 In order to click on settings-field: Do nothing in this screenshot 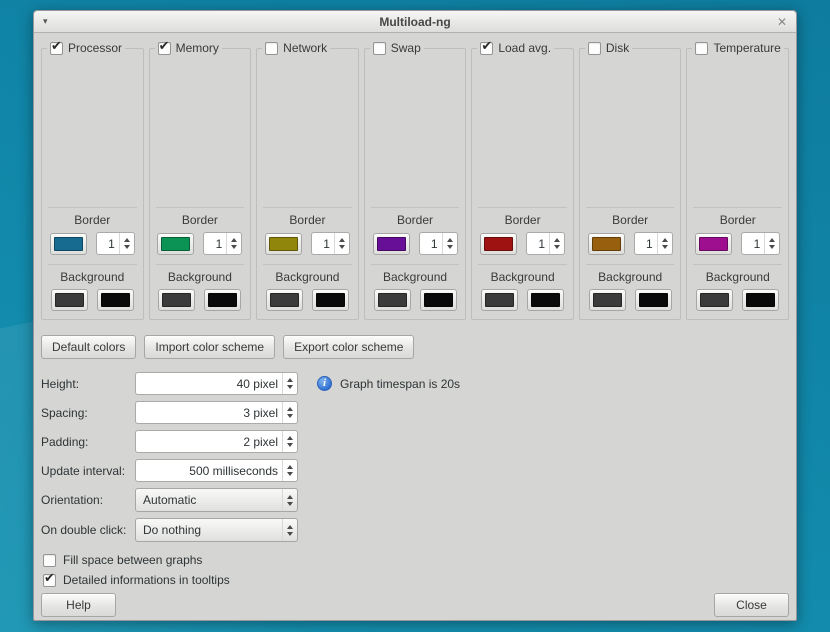, I will do `click(216, 530)`.